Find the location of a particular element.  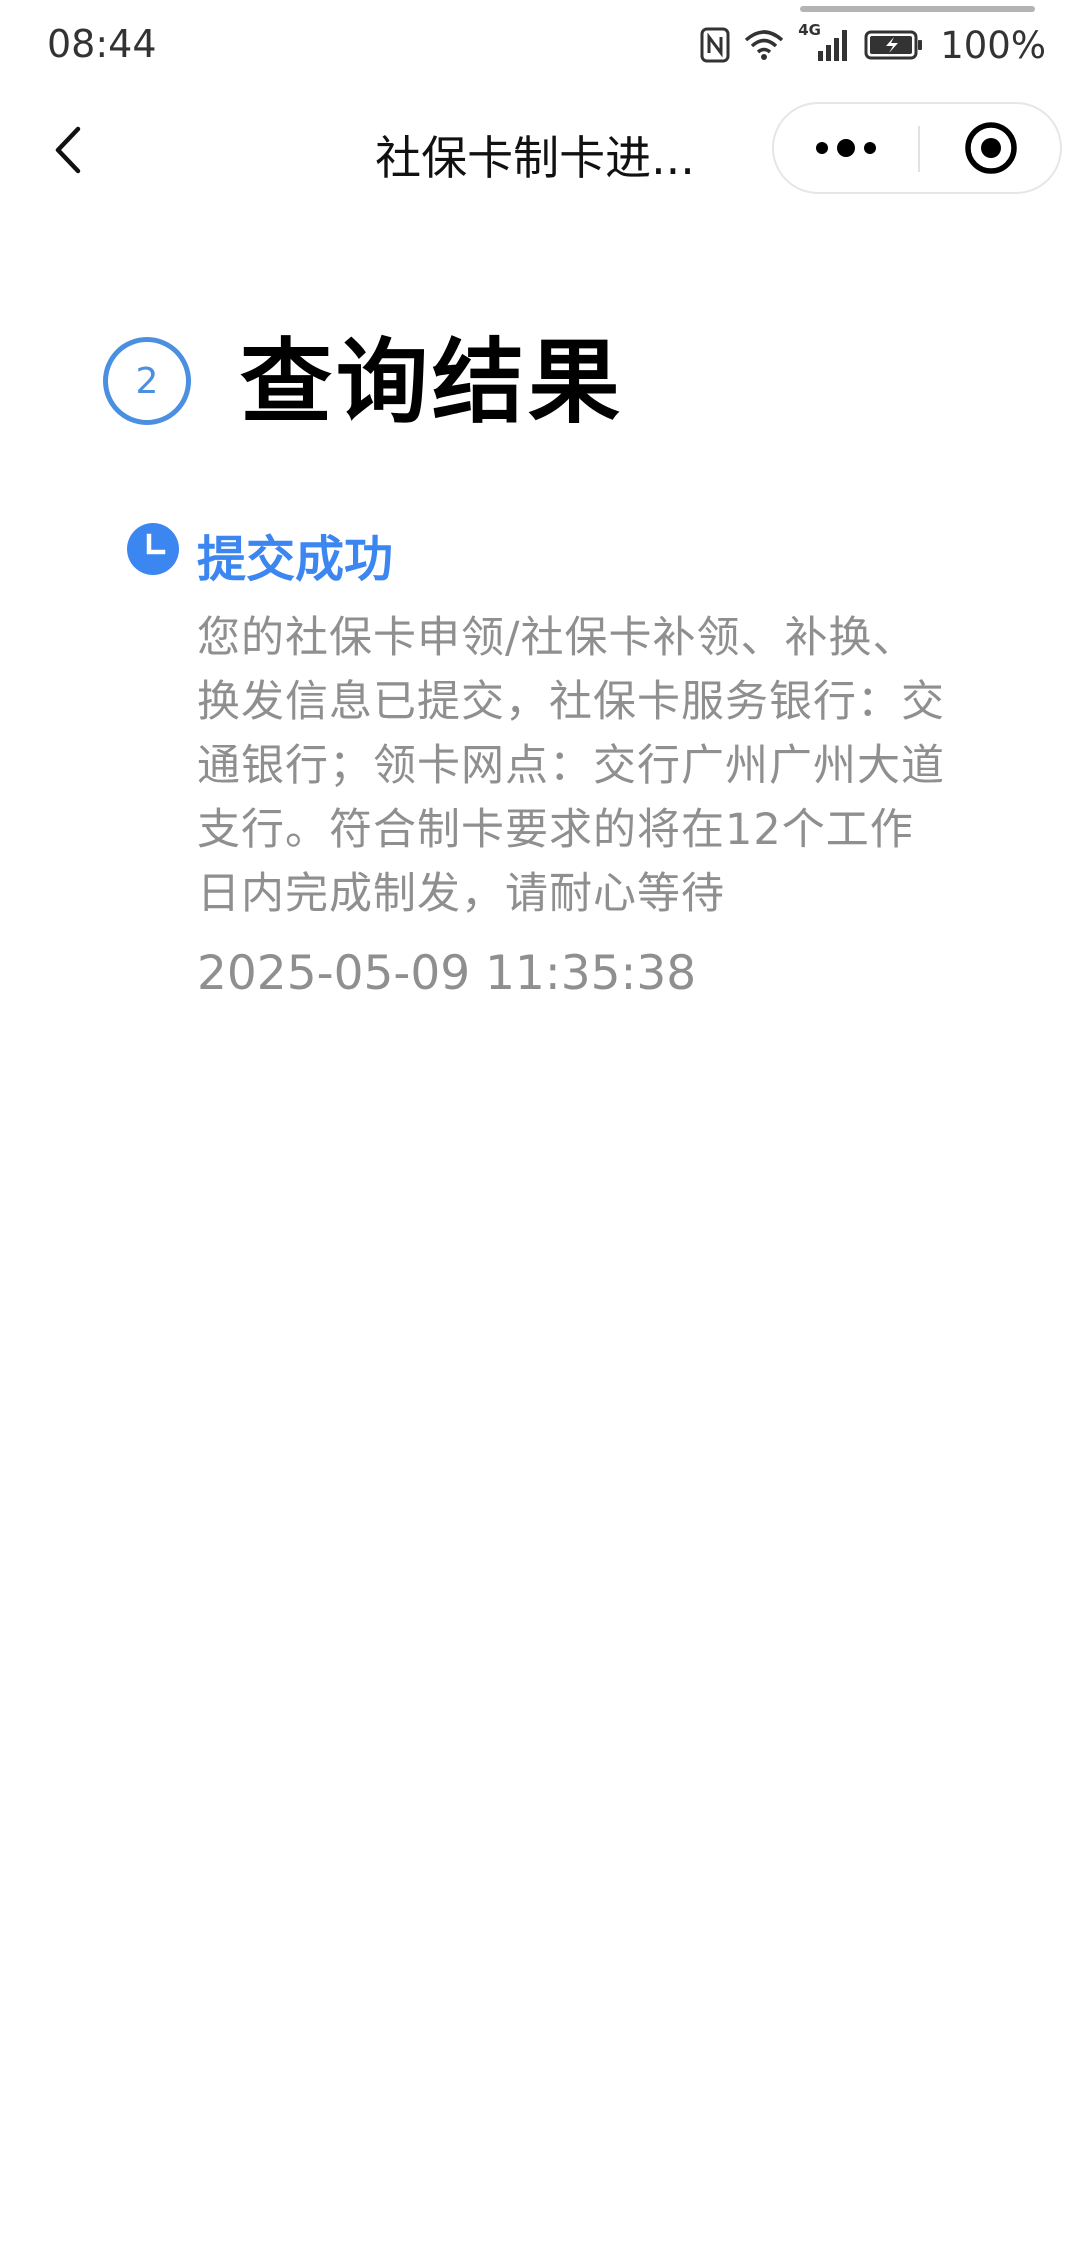

network-type: 4G is located at coordinates (809, 30).